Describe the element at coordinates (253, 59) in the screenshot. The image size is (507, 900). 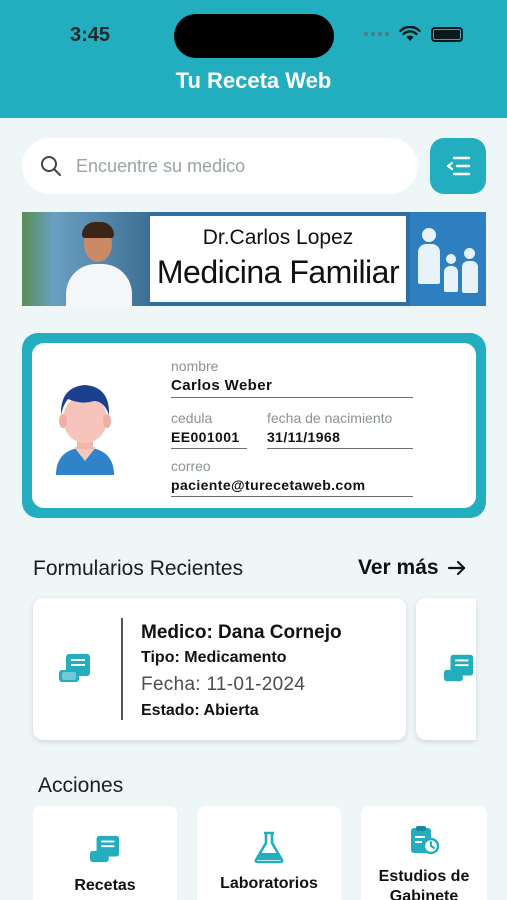
I see `app-header: 3:45 Tu Receta Web` at that location.